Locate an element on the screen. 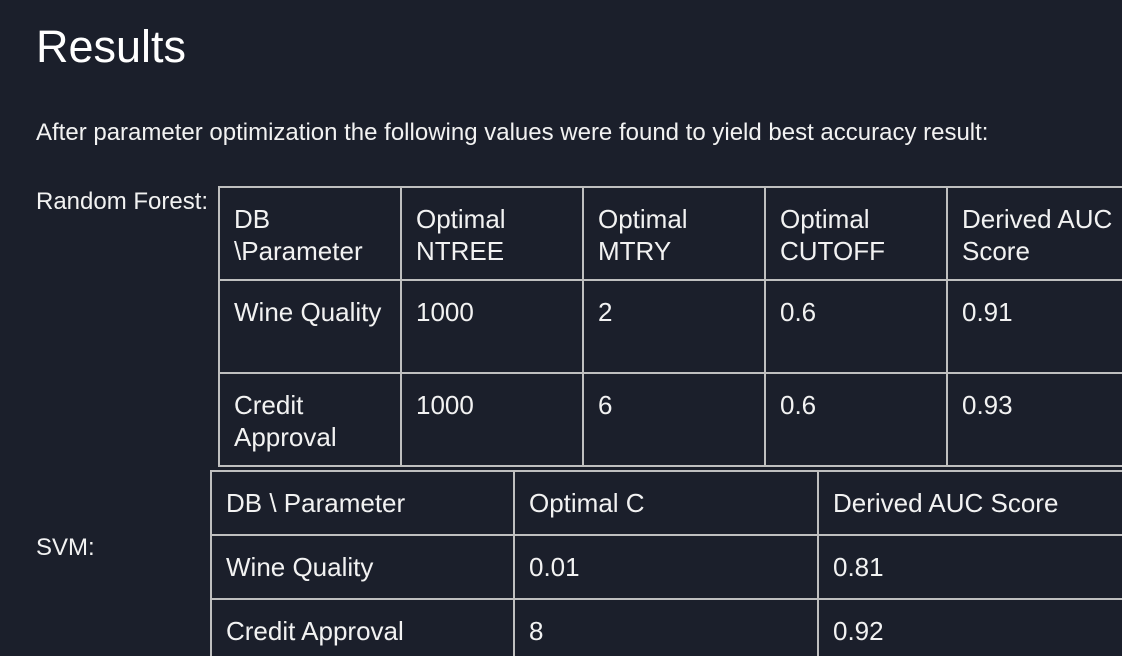 Image resolution: width=1122 pixels, height=656 pixels. cell-c: 8 is located at coordinates (666, 627).